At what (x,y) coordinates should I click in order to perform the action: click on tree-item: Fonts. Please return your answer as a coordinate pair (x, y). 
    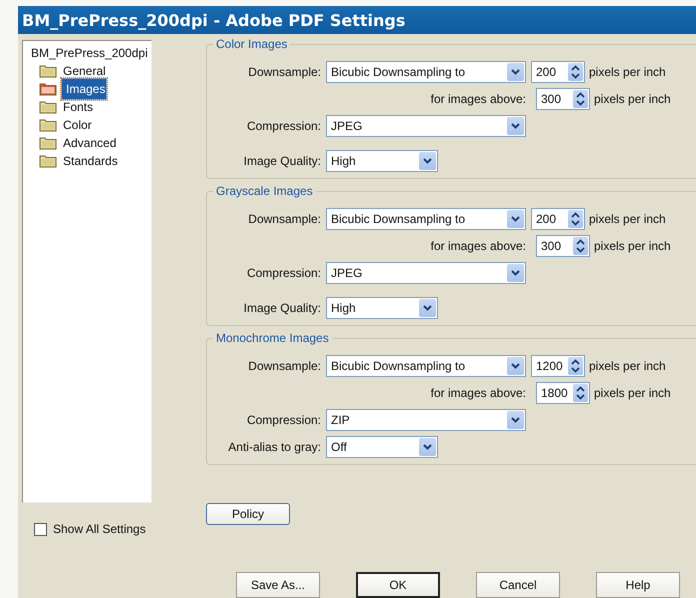
    Looking at the image, I should click on (78, 107).